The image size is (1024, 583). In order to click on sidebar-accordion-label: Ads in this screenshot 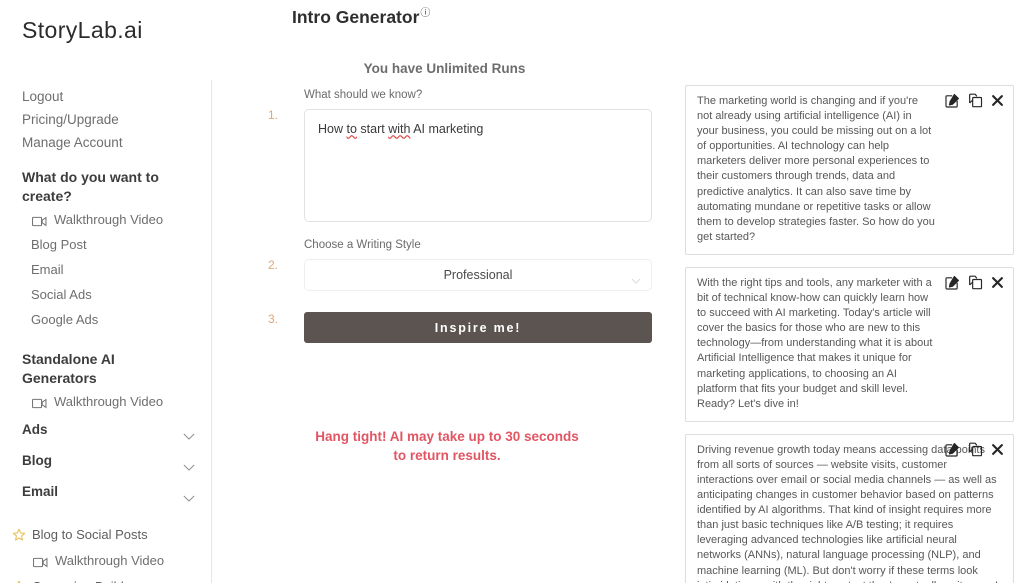, I will do `click(35, 429)`.